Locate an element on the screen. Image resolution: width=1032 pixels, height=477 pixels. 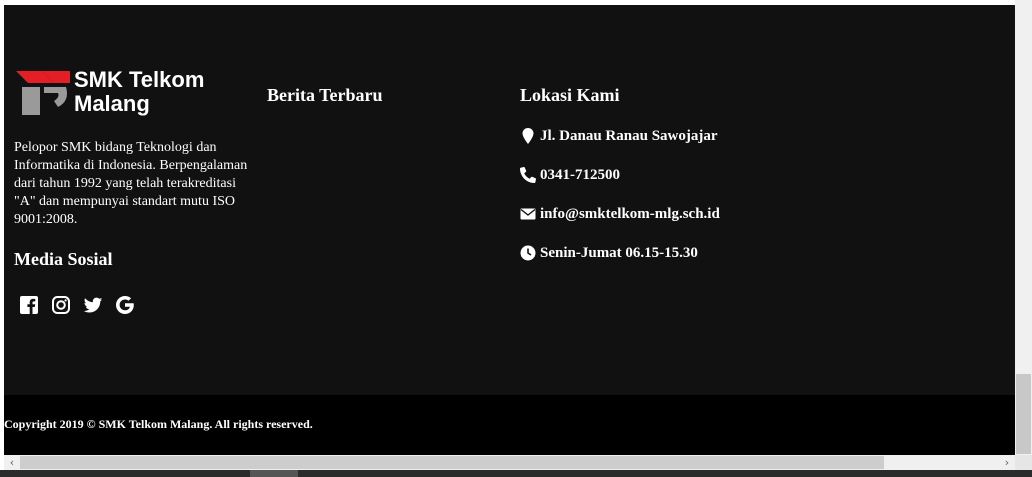
contact-email: info@smktelkom-mlg.sch.id is located at coordinates (620, 214).